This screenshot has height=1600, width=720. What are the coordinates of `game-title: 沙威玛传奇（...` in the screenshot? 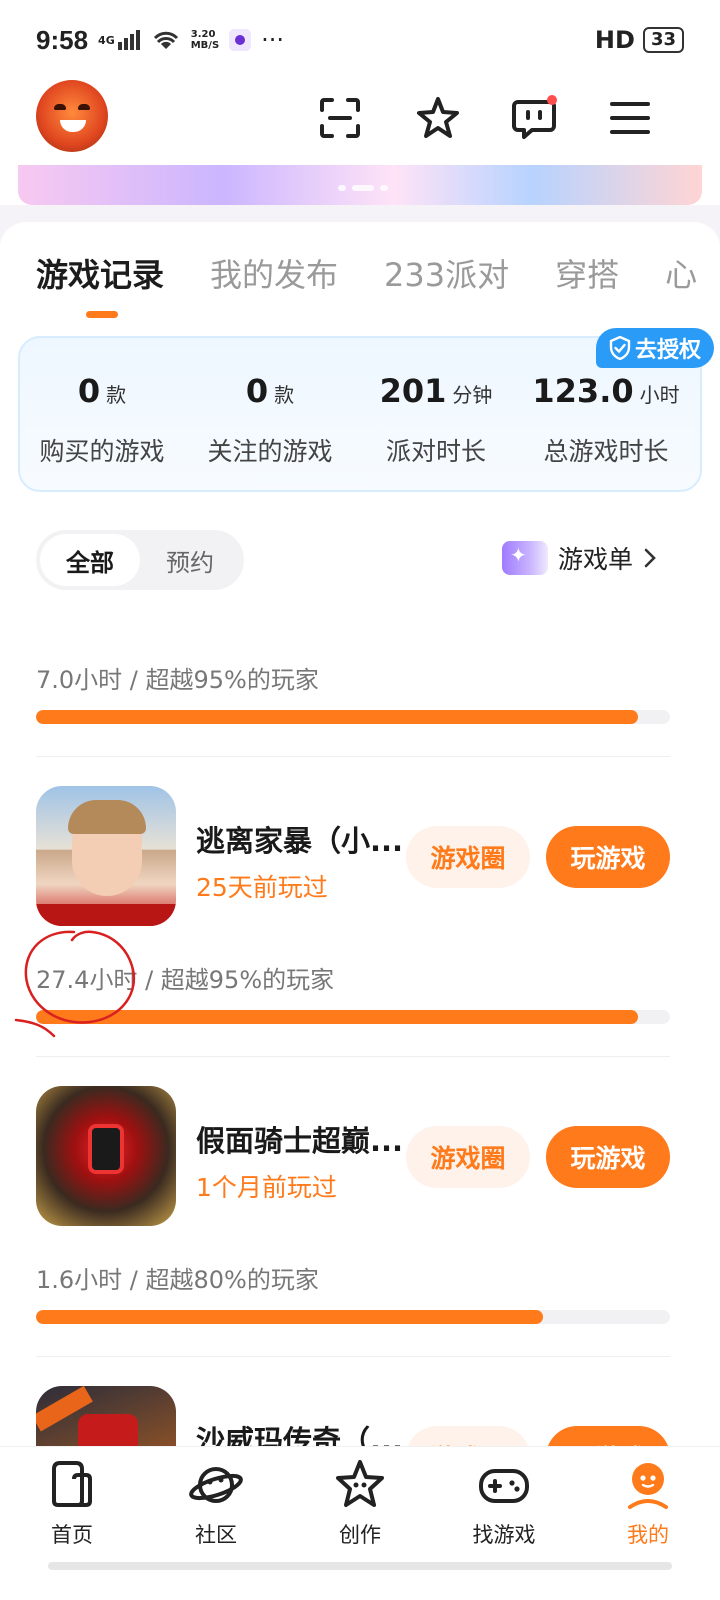 It's located at (302, 1432).